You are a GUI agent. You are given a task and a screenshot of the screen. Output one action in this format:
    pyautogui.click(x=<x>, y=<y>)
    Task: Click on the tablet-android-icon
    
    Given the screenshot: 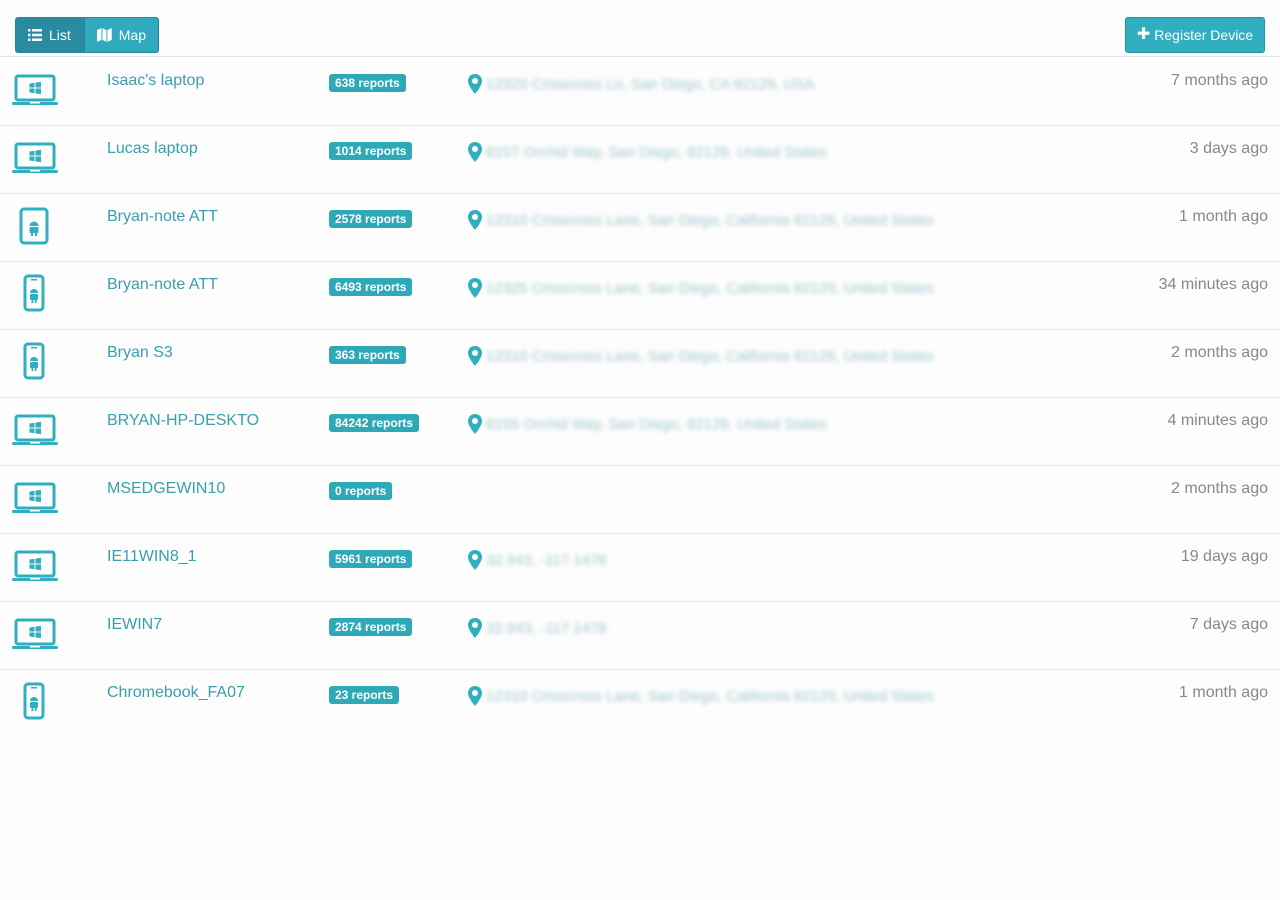 What is the action you would take?
    pyautogui.click(x=35, y=226)
    